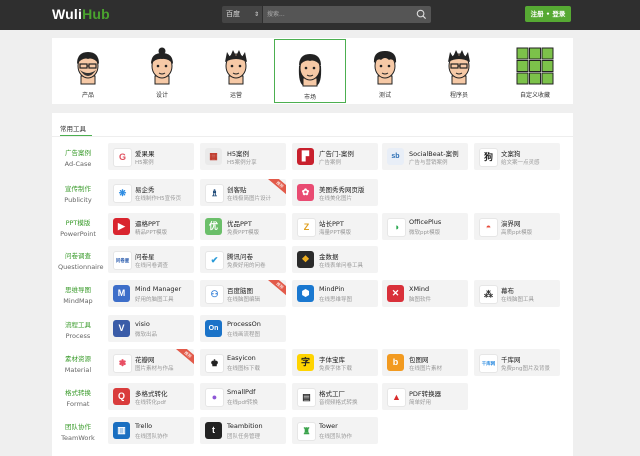 This screenshot has height=456, width=640. What do you see at coordinates (312, 136) in the screenshot?
I see `divider` at bounding box center [312, 136].